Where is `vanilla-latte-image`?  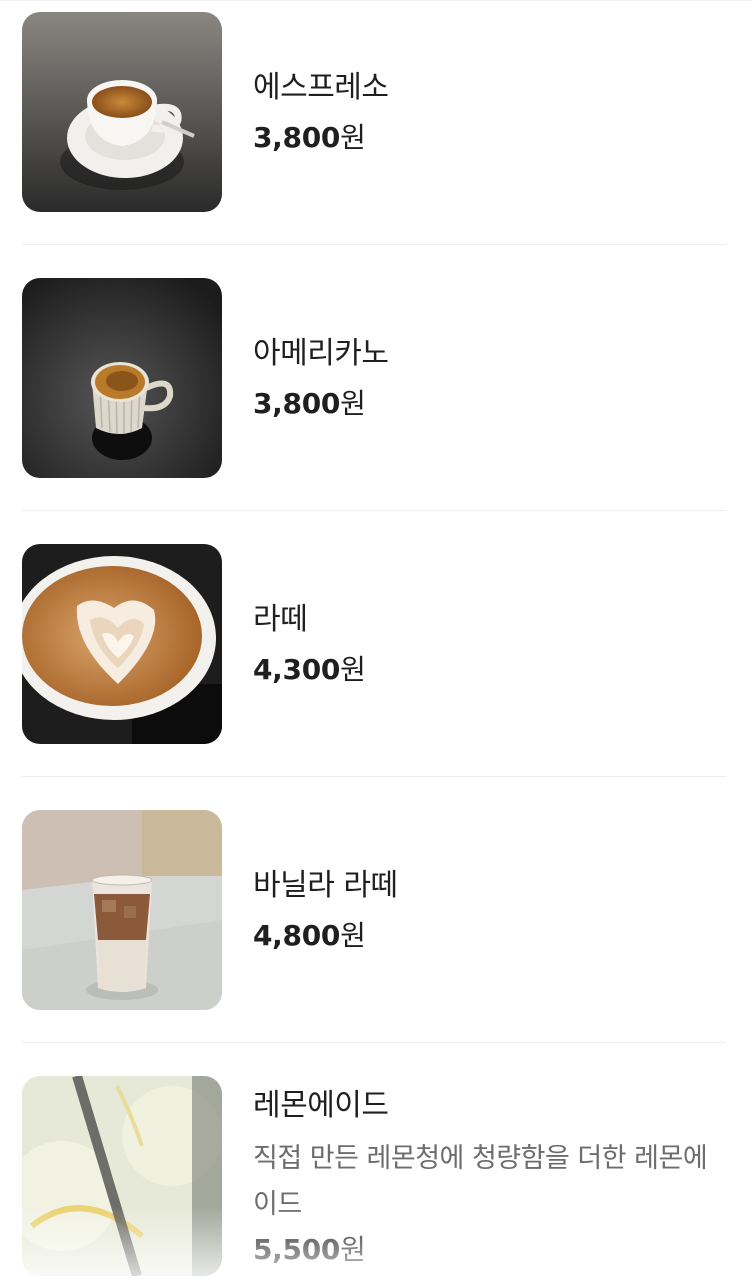 vanilla-latte-image is located at coordinates (122, 910).